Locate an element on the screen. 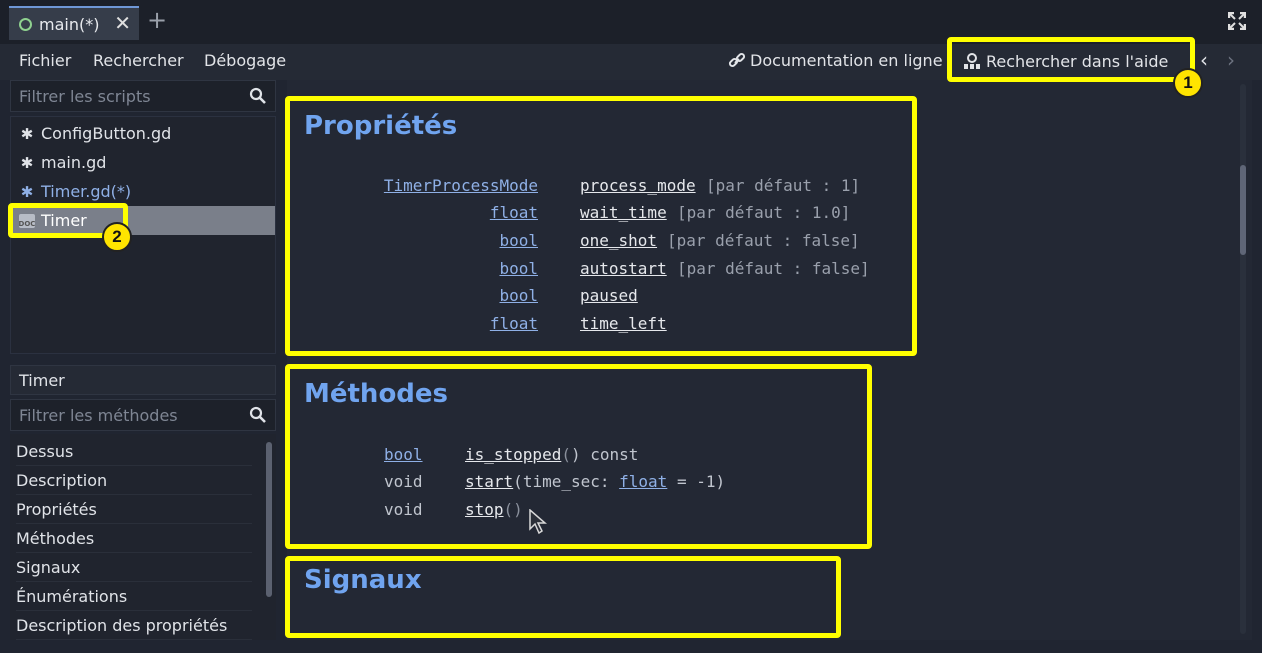  script-item-timer-gd: ✱ Timer.gd(*) is located at coordinates (143, 191).